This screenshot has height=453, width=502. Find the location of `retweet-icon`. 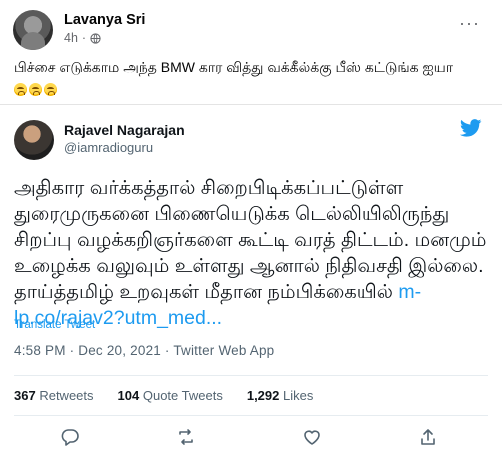

retweet-icon is located at coordinates (186, 437).